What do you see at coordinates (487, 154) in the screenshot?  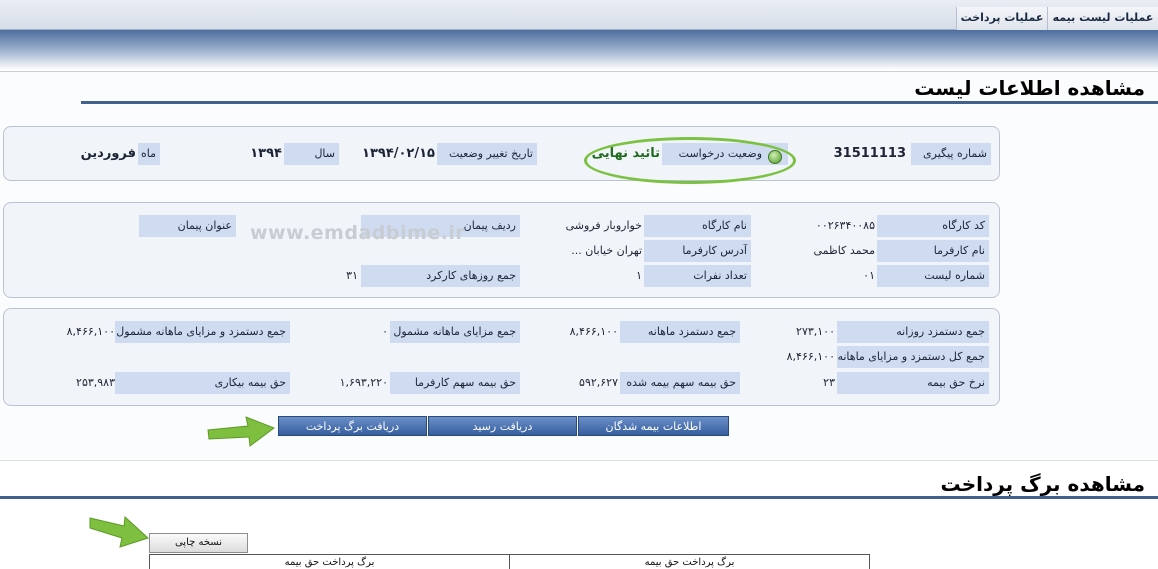 I see `status-change-date-label: تاریخ تغییر وضعیت` at bounding box center [487, 154].